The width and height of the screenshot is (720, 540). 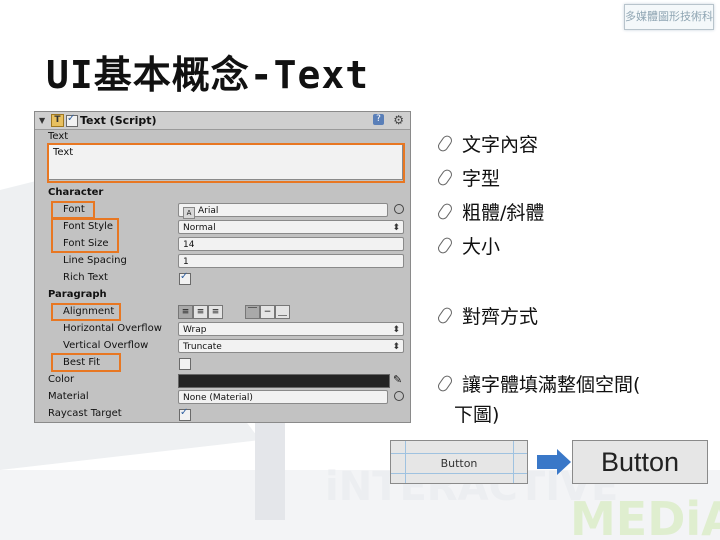 I want to click on highlight-text-box, so click(x=226, y=163).